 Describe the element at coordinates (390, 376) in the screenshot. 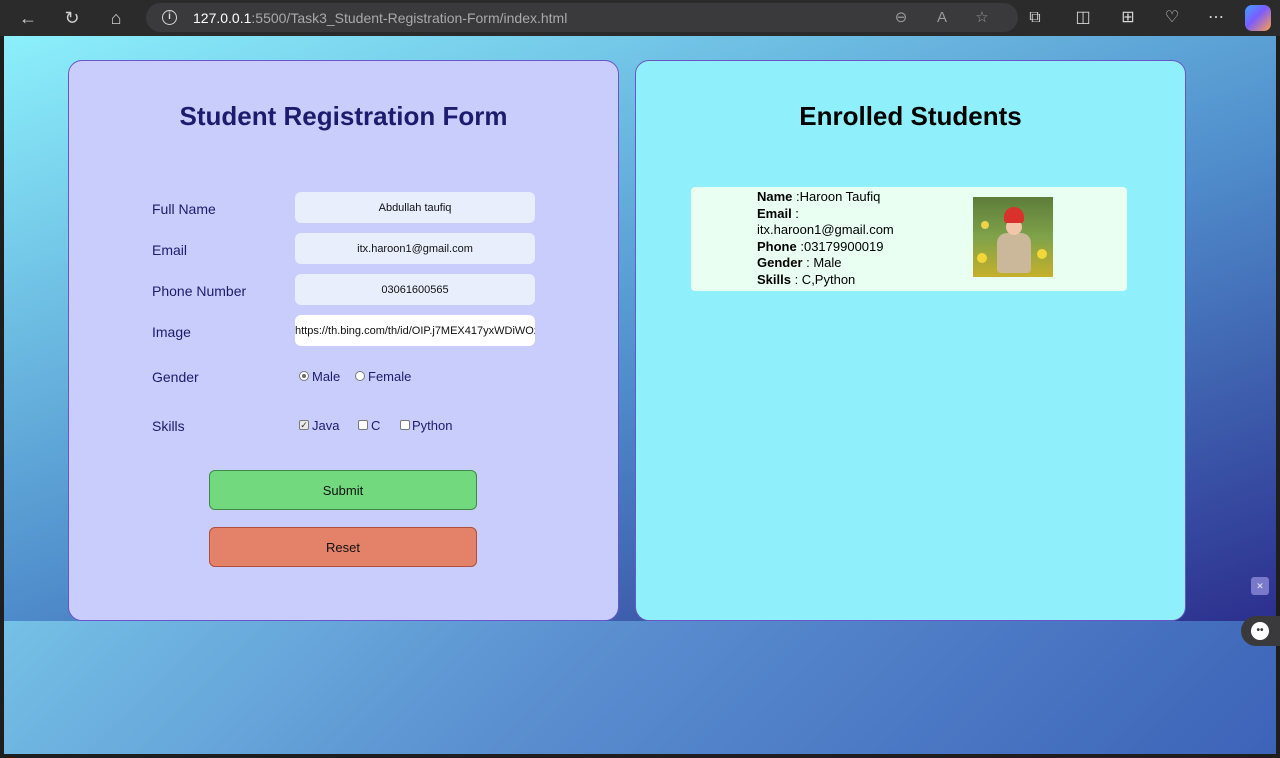

I see `gender-female-label: Female` at that location.